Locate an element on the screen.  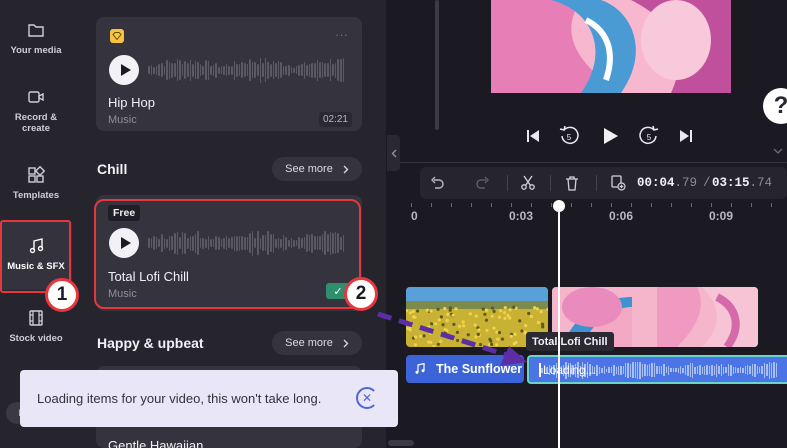
toast-cancel-button: ✕ is located at coordinates (367, 398).